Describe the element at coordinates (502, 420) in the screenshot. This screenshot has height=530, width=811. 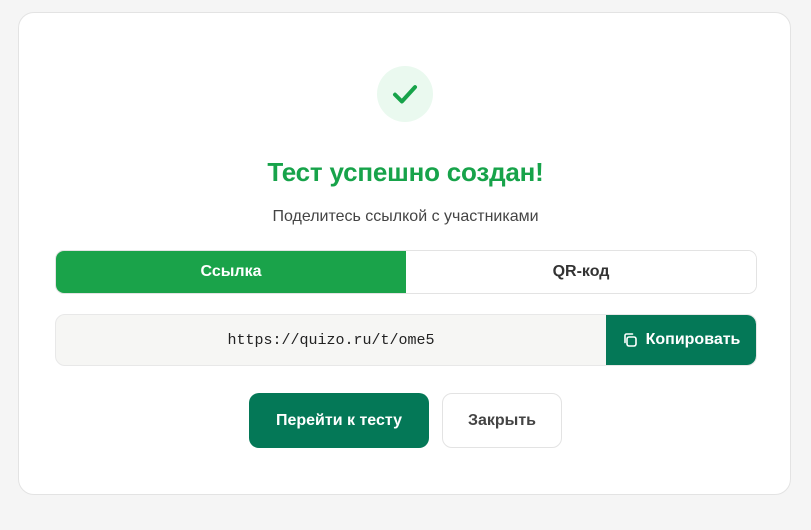
I see `close-button: Закрыть` at that location.